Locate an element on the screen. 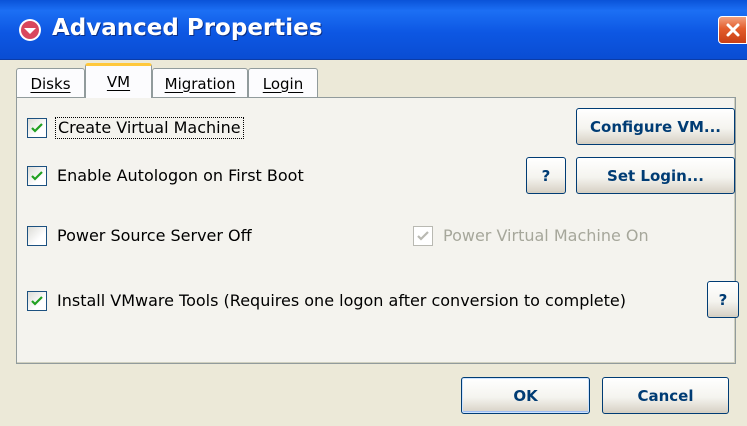  app-icon is located at coordinates (30, 30).